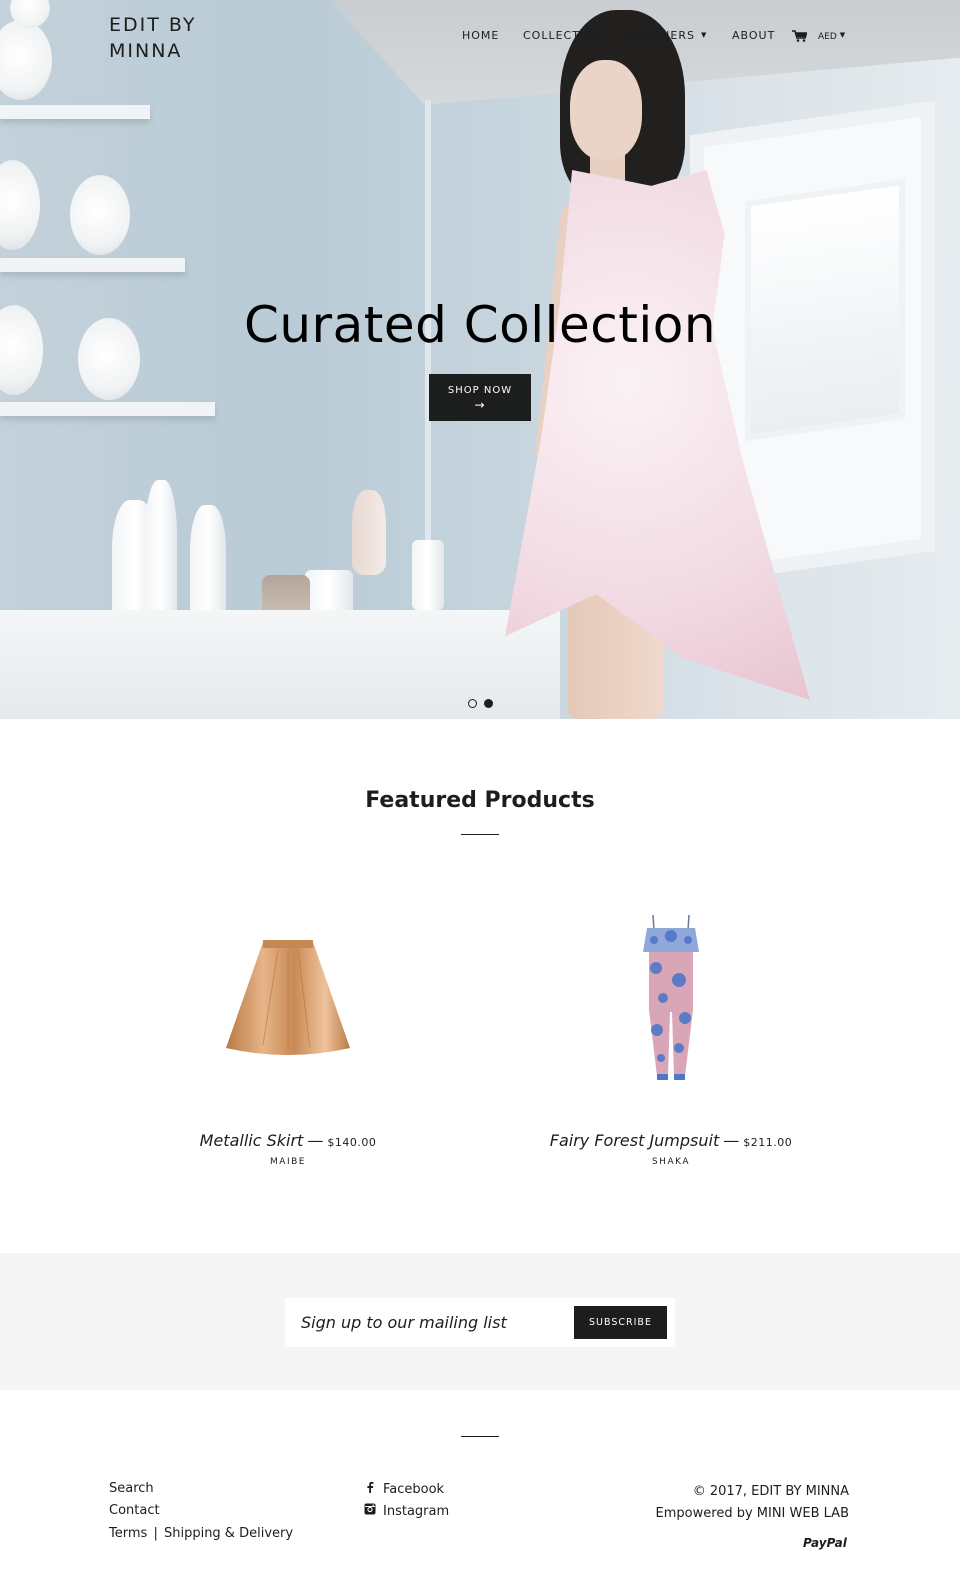  What do you see at coordinates (428, 575) in the screenshot?
I see `hero-candle` at bounding box center [428, 575].